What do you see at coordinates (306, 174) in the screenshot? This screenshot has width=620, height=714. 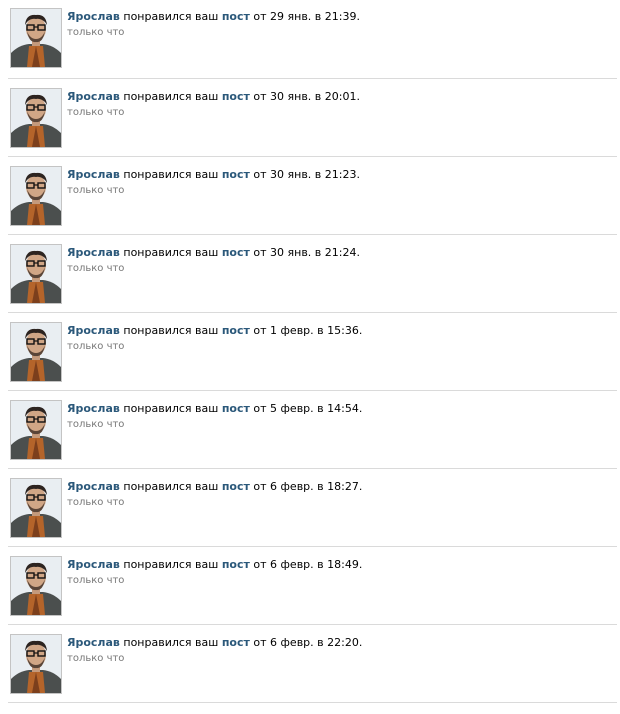 I see `post-date: от 30 янв. в 21:23.` at bounding box center [306, 174].